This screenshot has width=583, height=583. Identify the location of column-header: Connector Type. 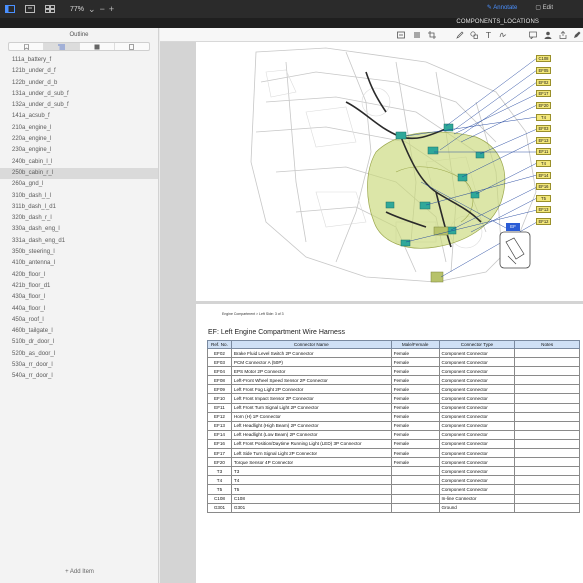
(477, 344).